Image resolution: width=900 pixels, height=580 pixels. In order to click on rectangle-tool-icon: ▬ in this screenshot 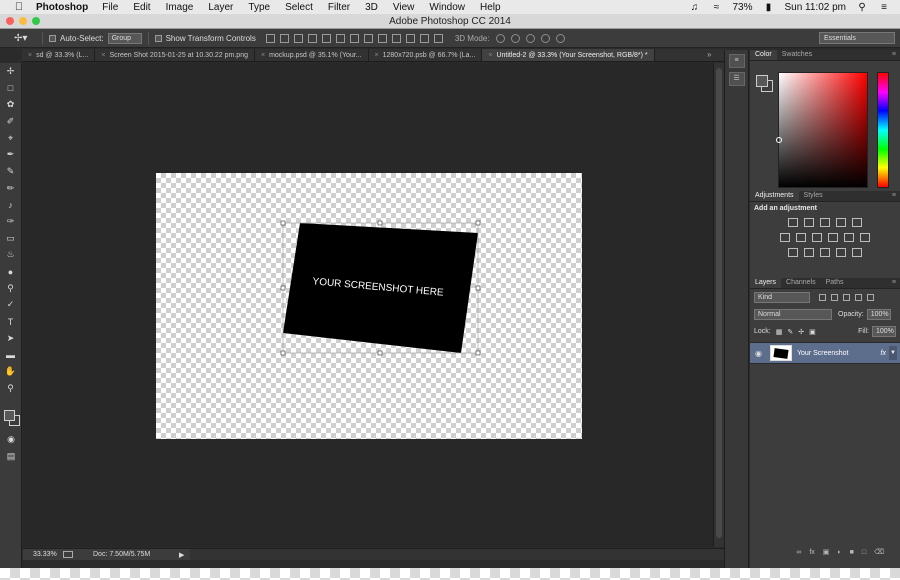, I will do `click(10, 355)`.